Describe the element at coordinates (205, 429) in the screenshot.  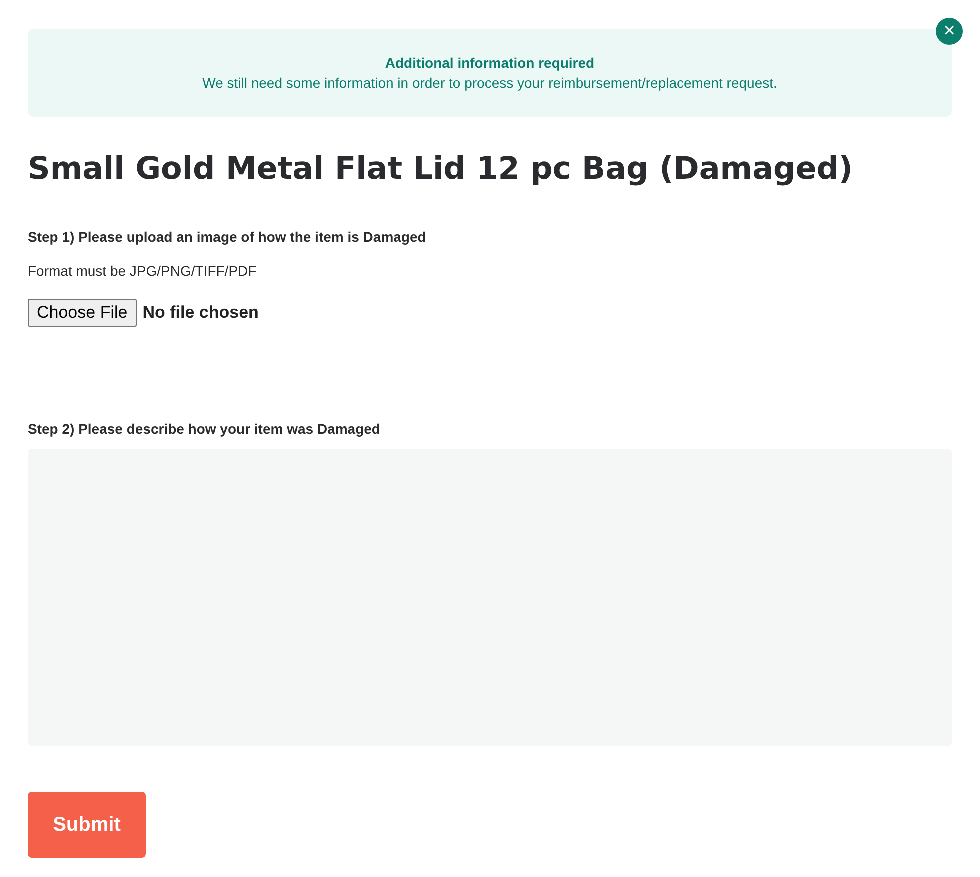
I see `step-label: Step 2) Please describe how your item was Damaged` at that location.